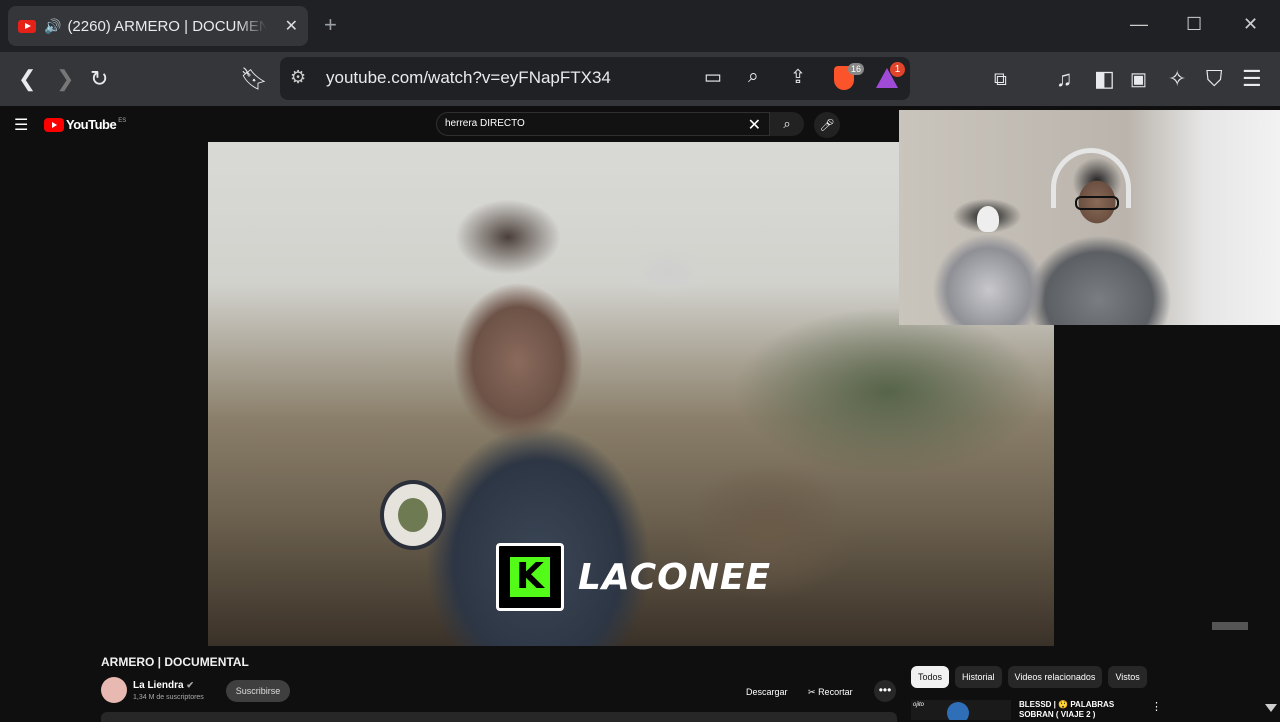  What do you see at coordinates (27, 79) in the screenshot?
I see `back-icon: ❮` at bounding box center [27, 79].